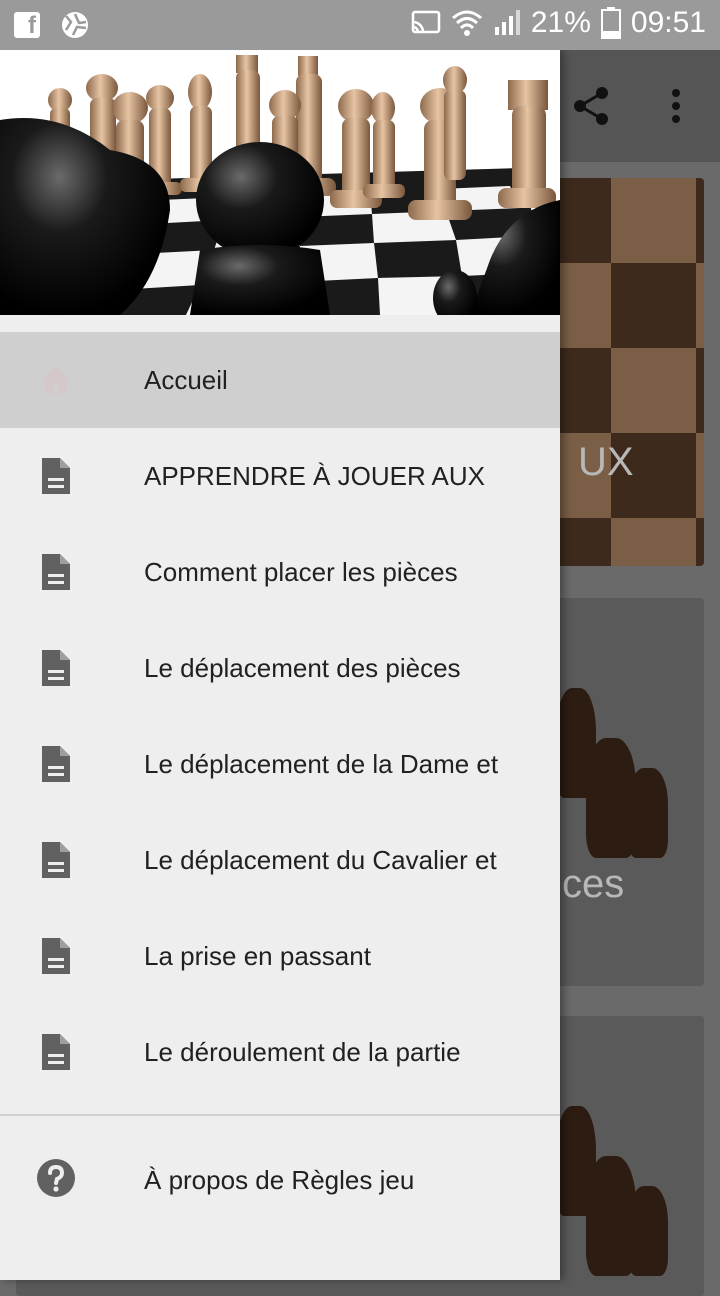 Image resolution: width=720 pixels, height=1296 pixels. Describe the element at coordinates (186, 379) in the screenshot. I see `menu-label: Accueil` at that location.